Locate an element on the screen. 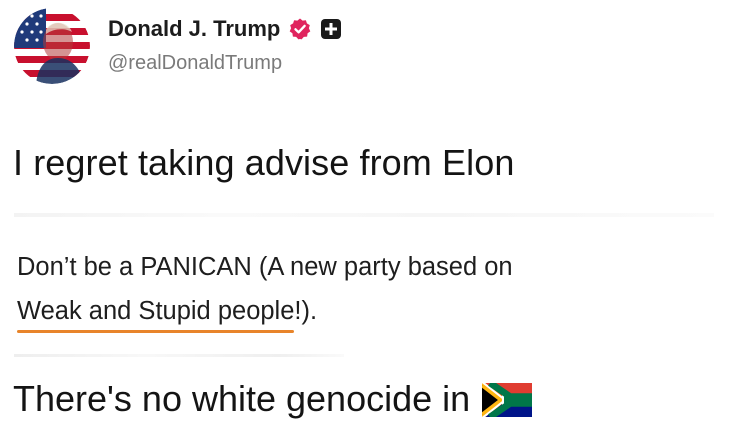 The height and width of the screenshot is (446, 730). plus-square-icon is located at coordinates (331, 29).